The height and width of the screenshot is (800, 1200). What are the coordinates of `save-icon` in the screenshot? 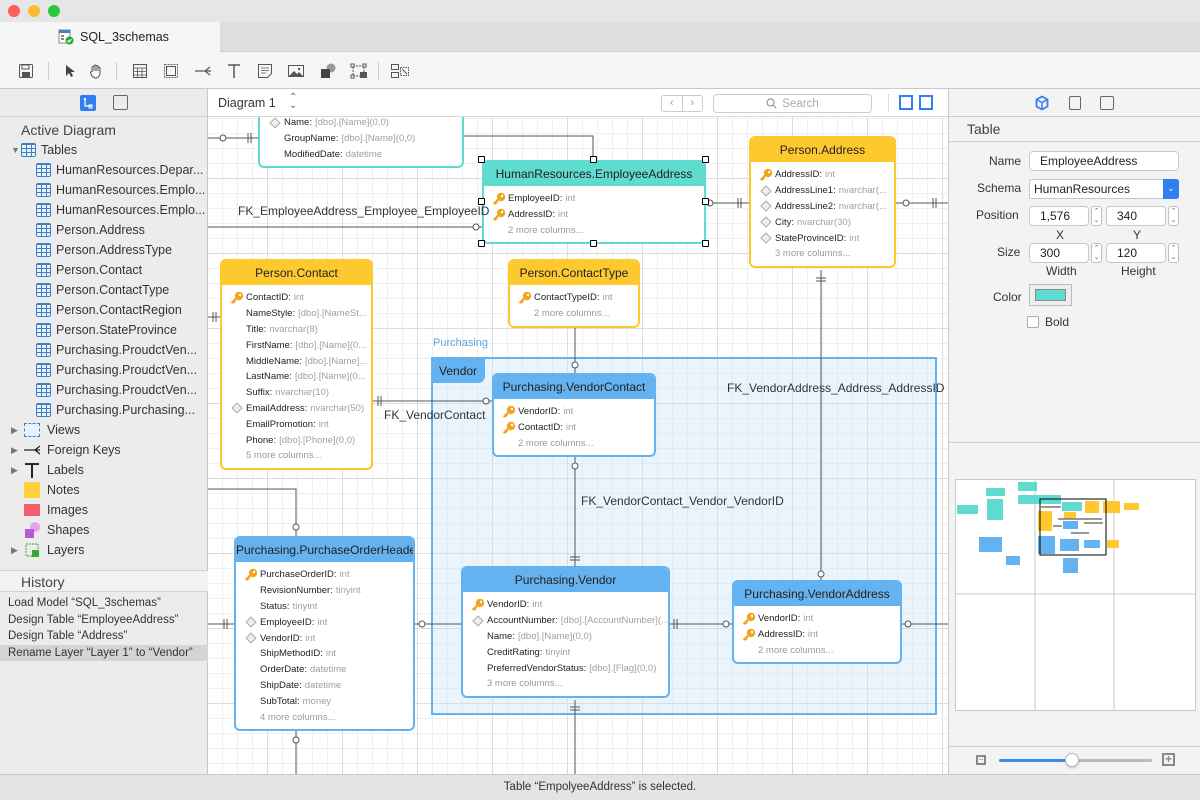 It's located at (26, 71).